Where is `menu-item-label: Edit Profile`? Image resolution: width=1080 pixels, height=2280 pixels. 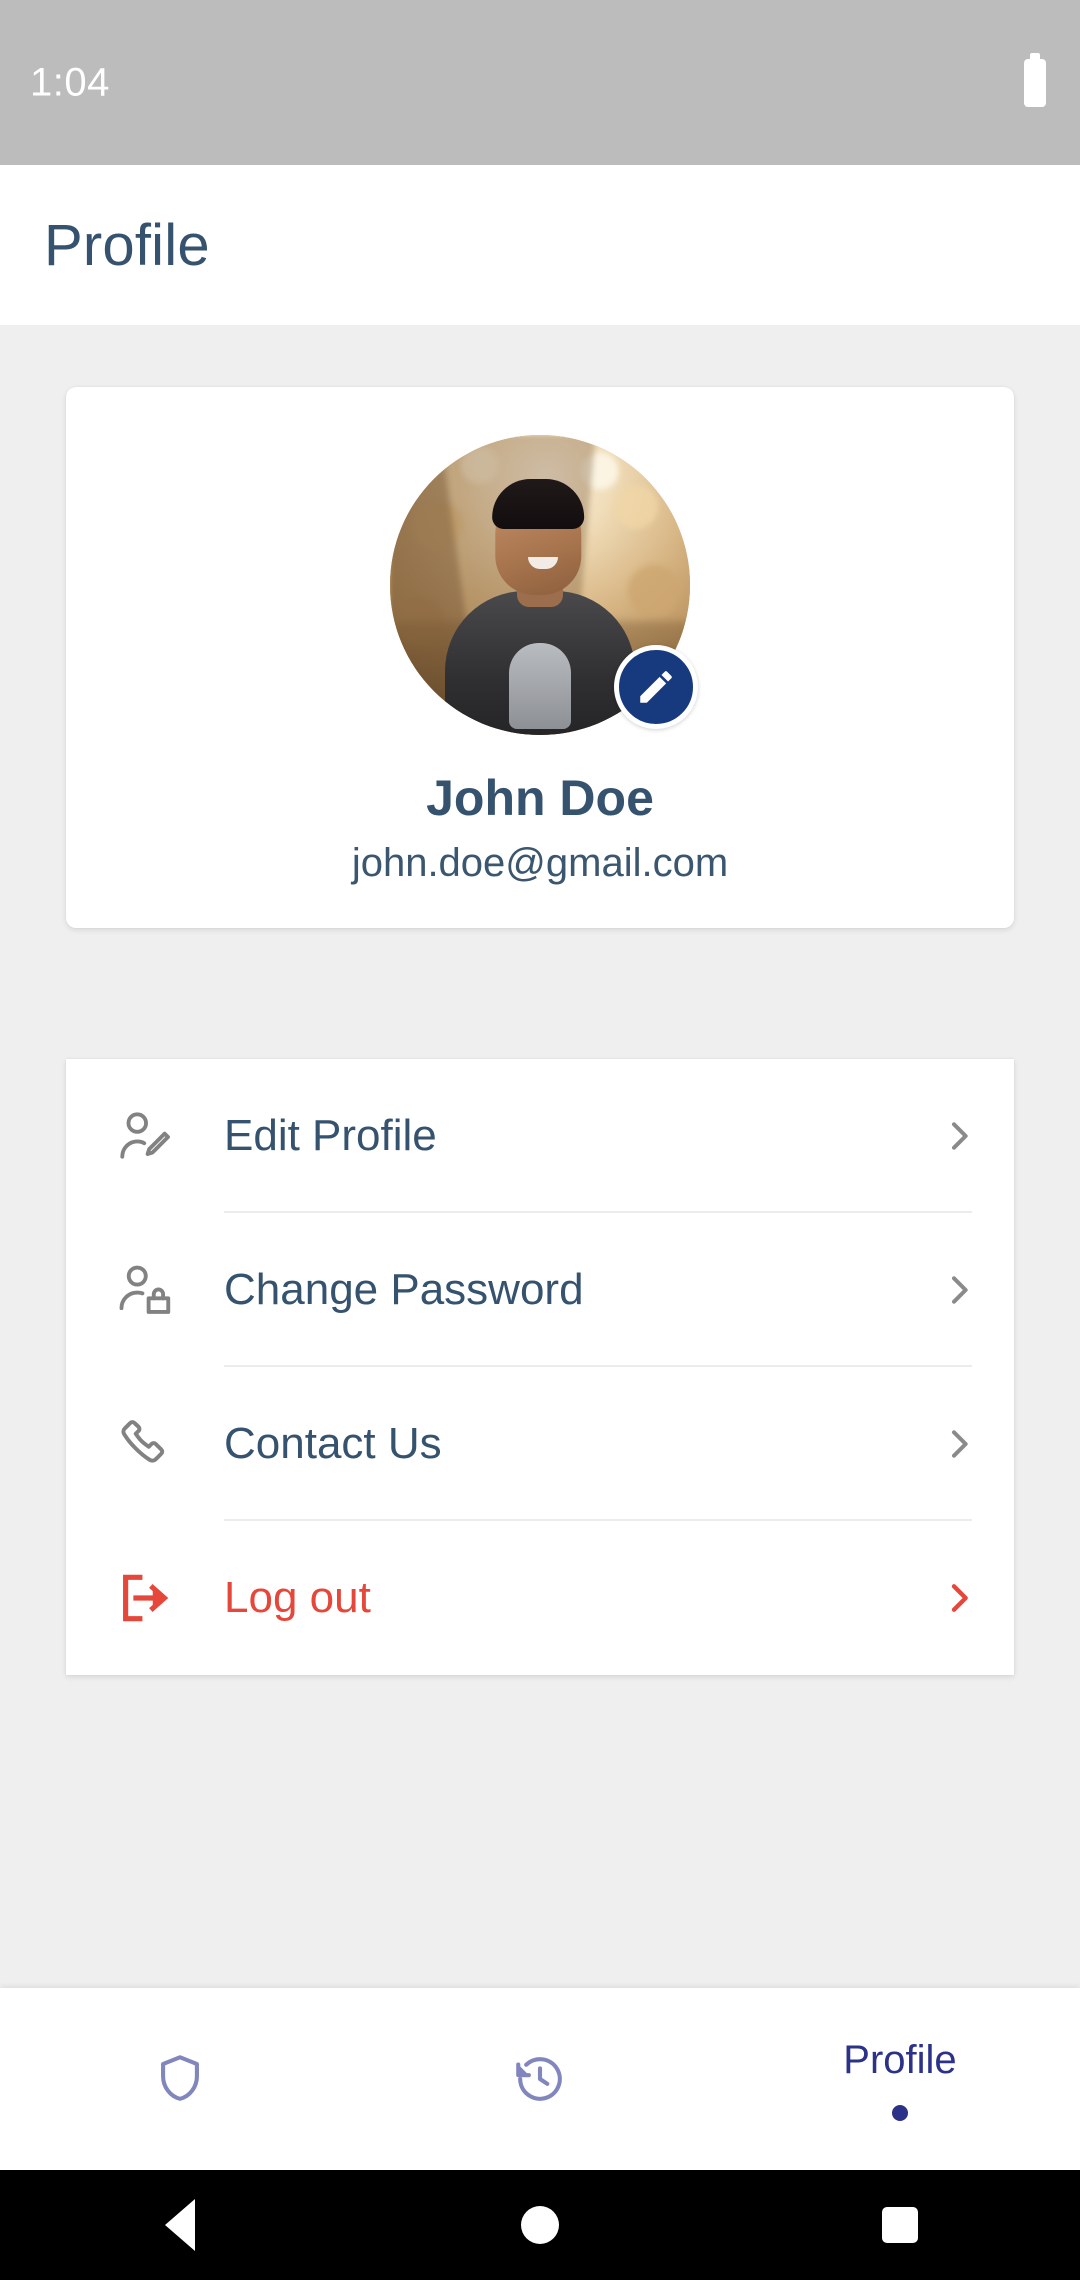 menu-item-label: Edit Profile is located at coordinates (330, 1135).